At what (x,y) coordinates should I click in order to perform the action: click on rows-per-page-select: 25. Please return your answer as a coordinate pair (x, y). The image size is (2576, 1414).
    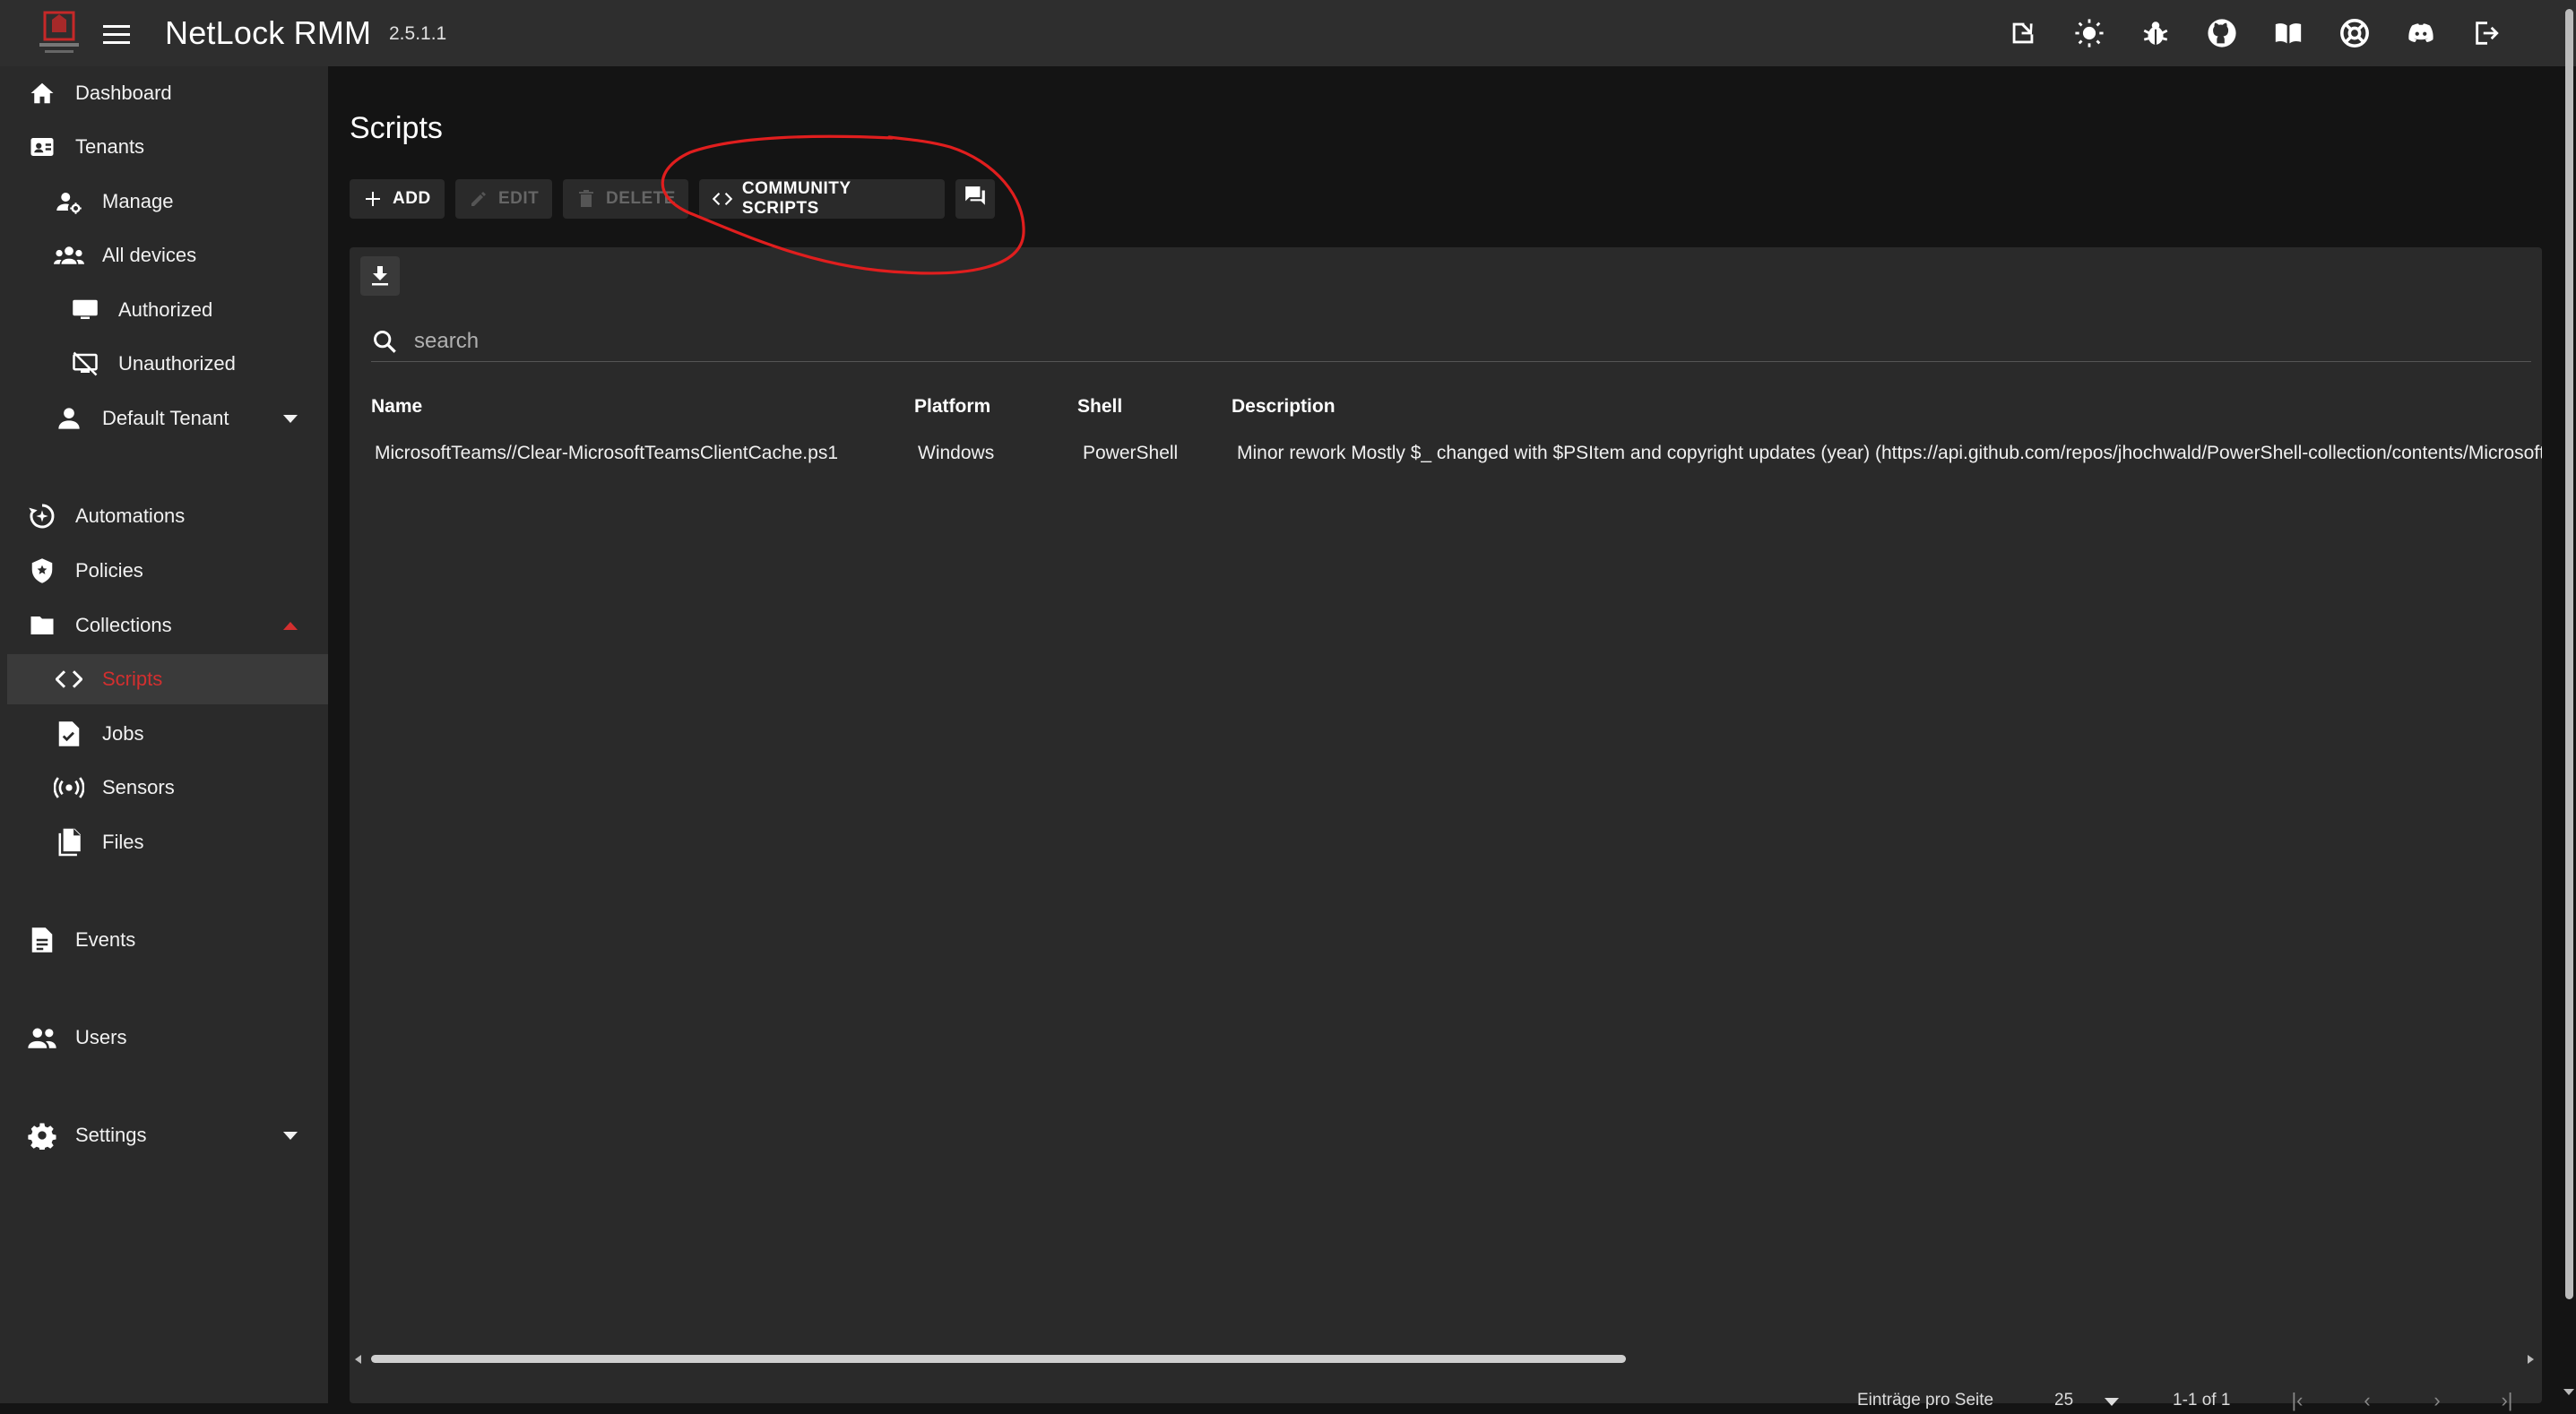
    Looking at the image, I should click on (2063, 1400).